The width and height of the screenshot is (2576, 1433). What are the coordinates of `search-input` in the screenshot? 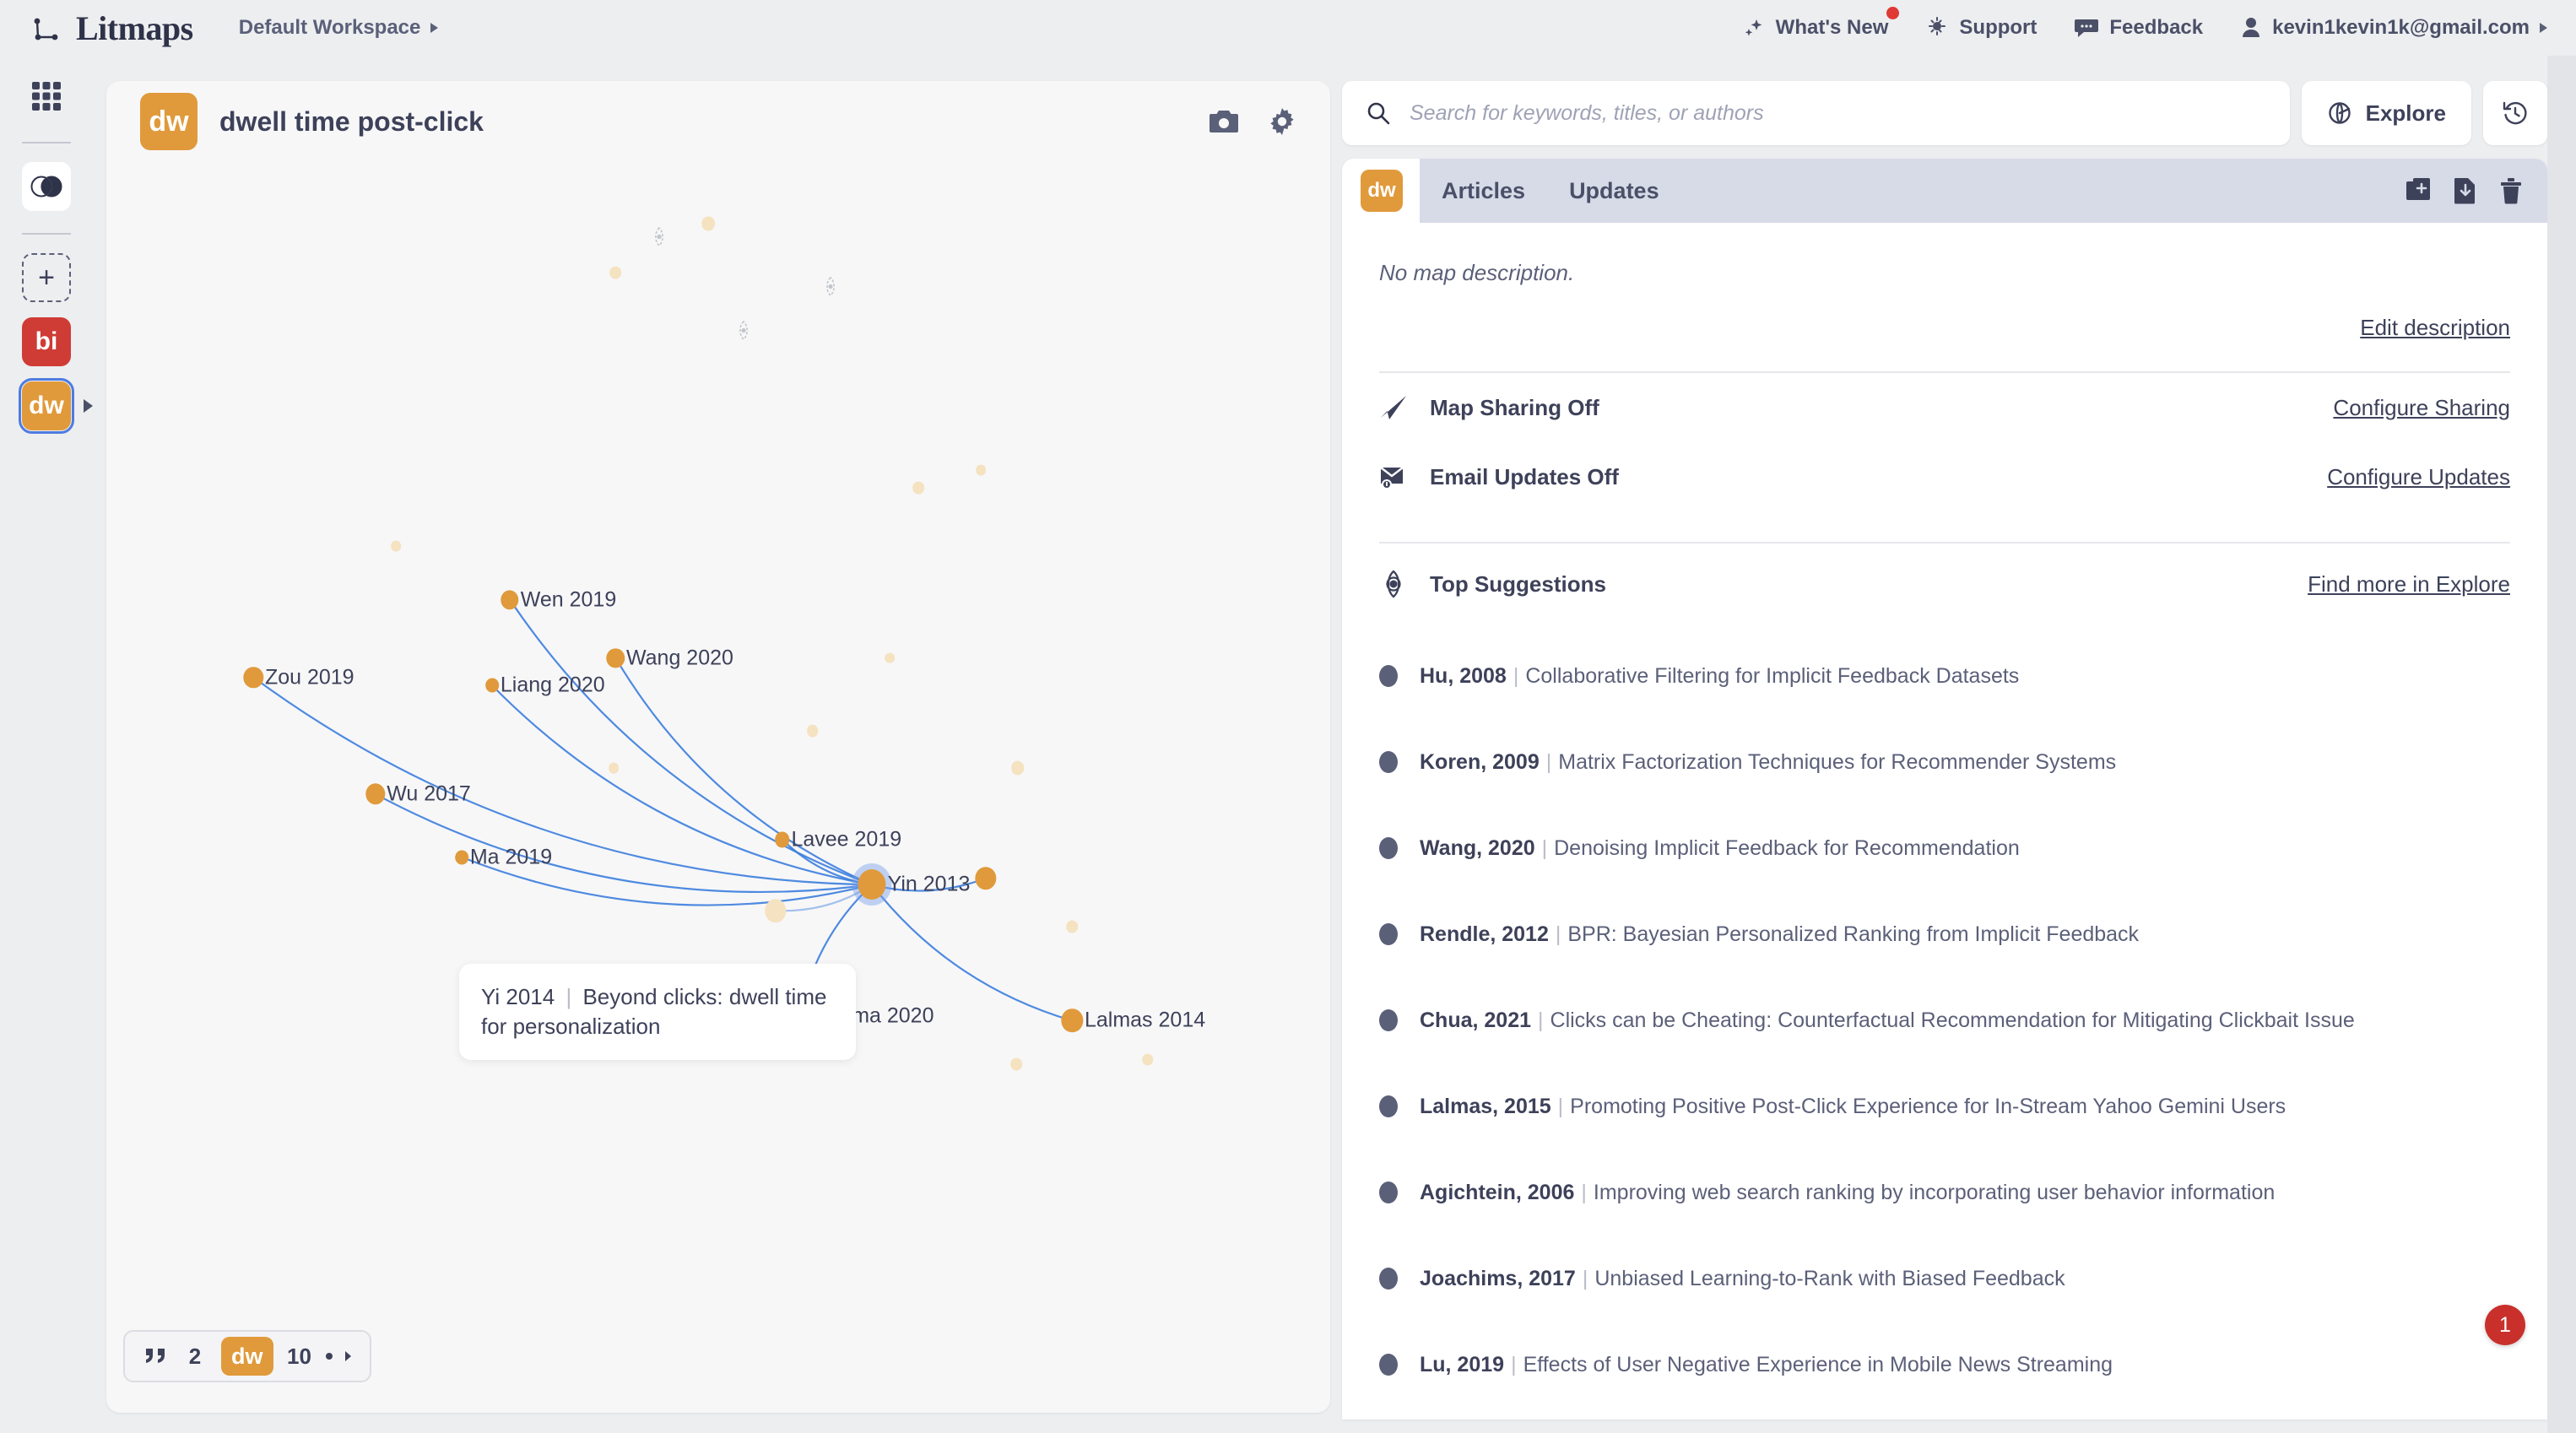 It's located at (1838, 113).